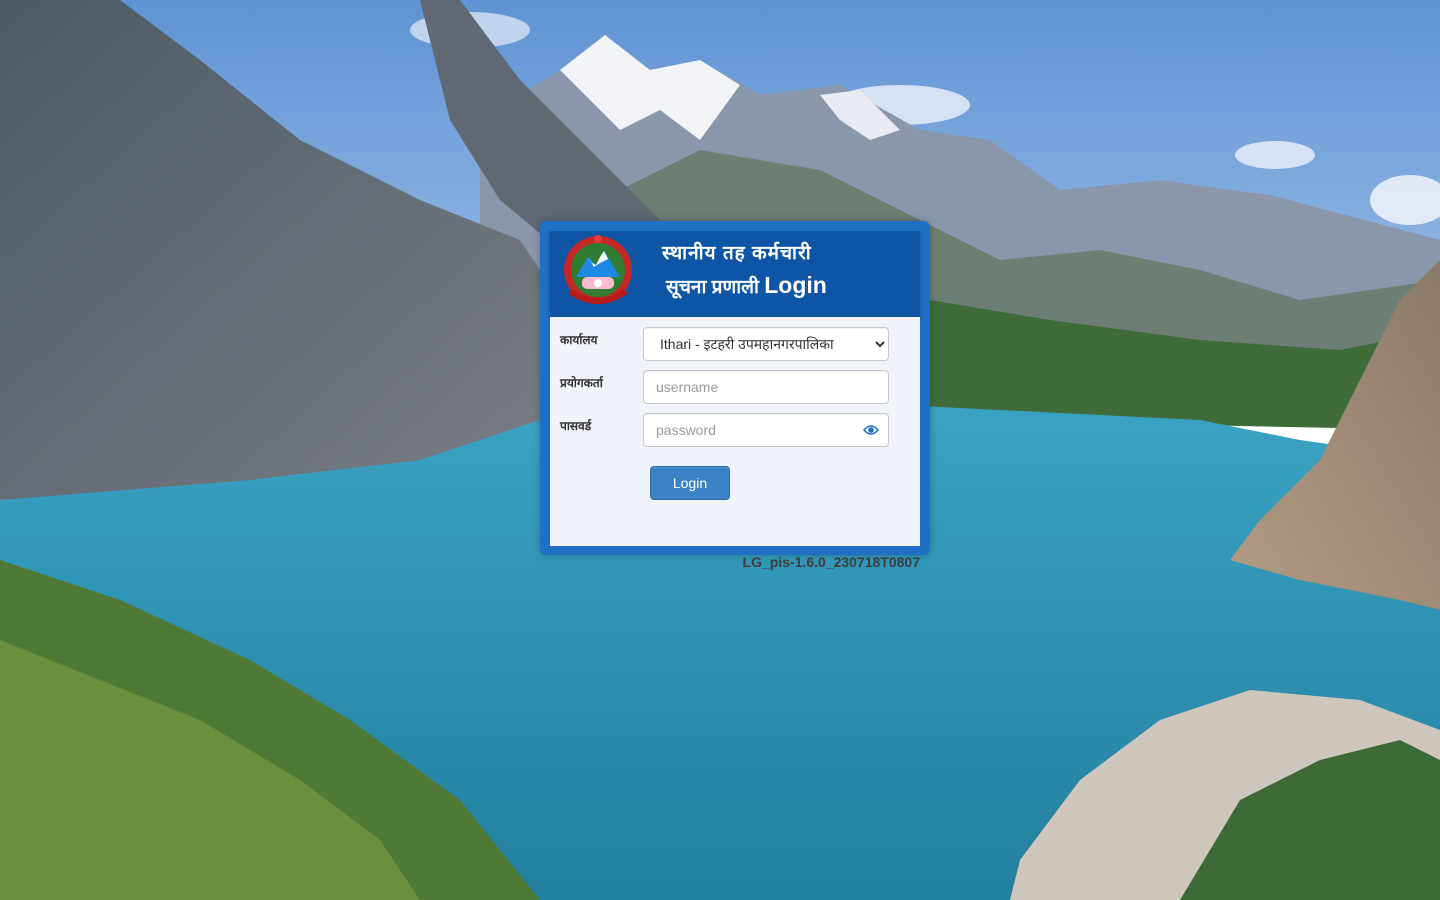 The image size is (1440, 900). I want to click on version-label: LG_pis-1.6.0_230718T0807, so click(831, 562).